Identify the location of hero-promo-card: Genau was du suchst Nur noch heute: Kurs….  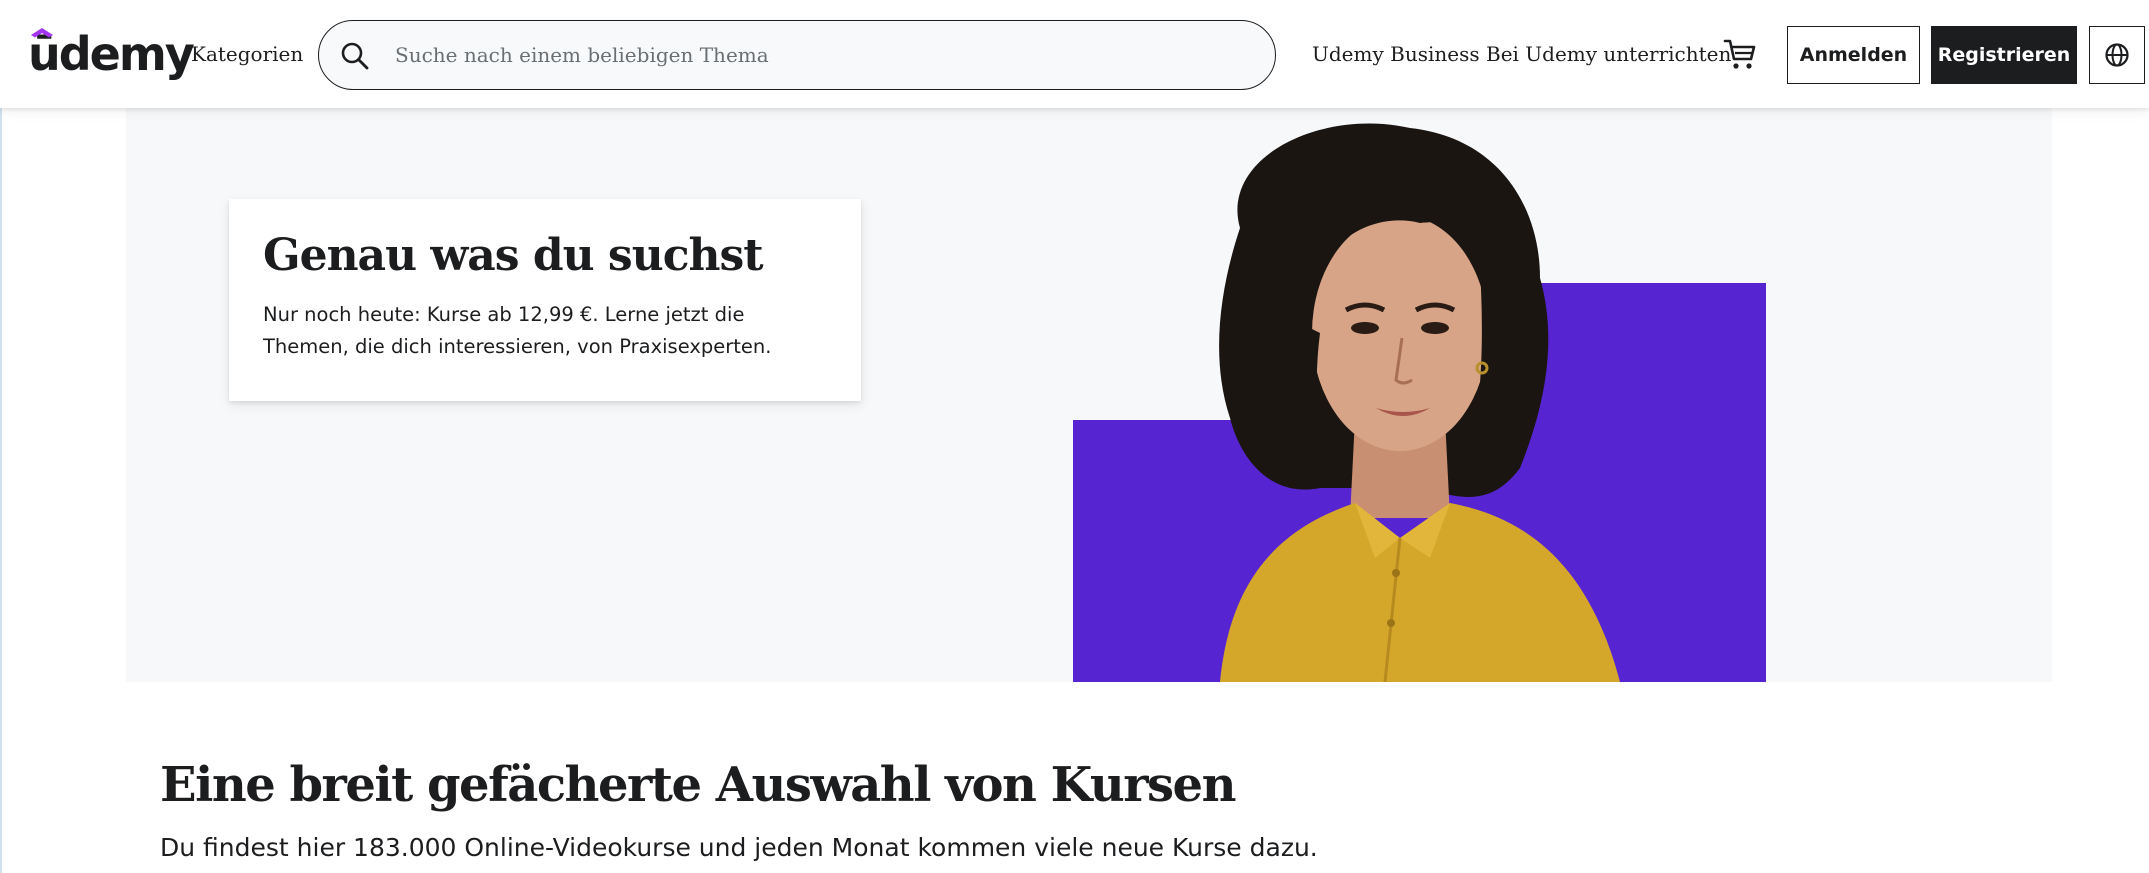
(545, 300).